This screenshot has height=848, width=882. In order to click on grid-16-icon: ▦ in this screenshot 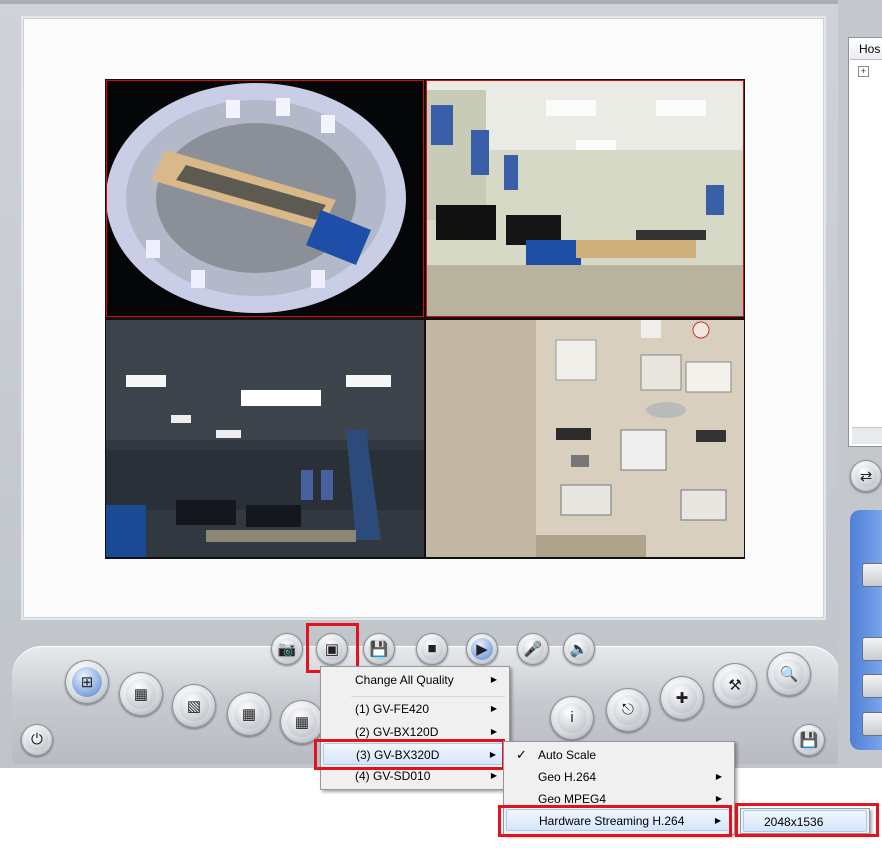, I will do `click(302, 722)`.